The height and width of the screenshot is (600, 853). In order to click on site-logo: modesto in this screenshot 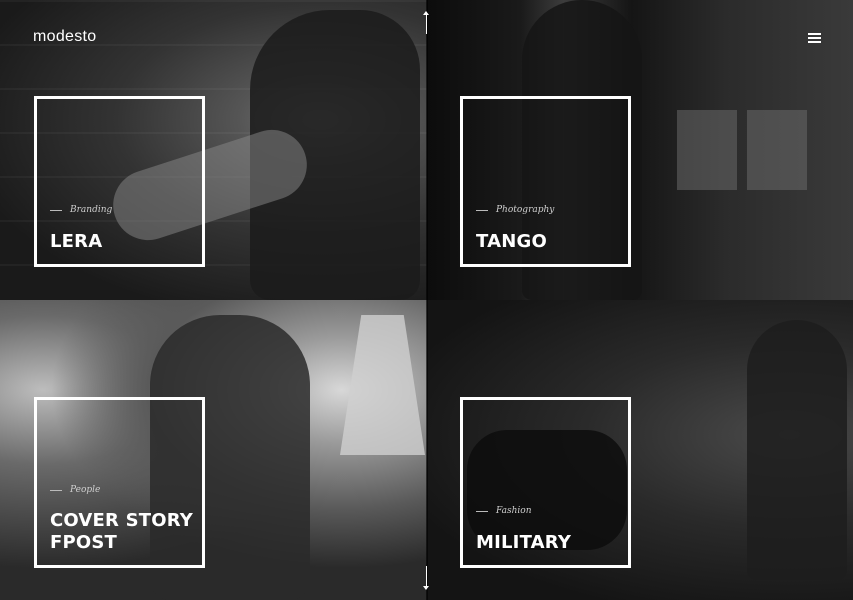, I will do `click(64, 37)`.